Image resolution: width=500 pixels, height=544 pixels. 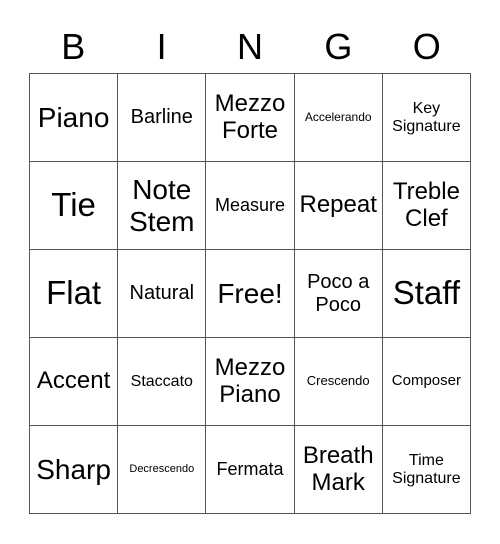 What do you see at coordinates (426, 46) in the screenshot?
I see `header-letter-o: O` at bounding box center [426, 46].